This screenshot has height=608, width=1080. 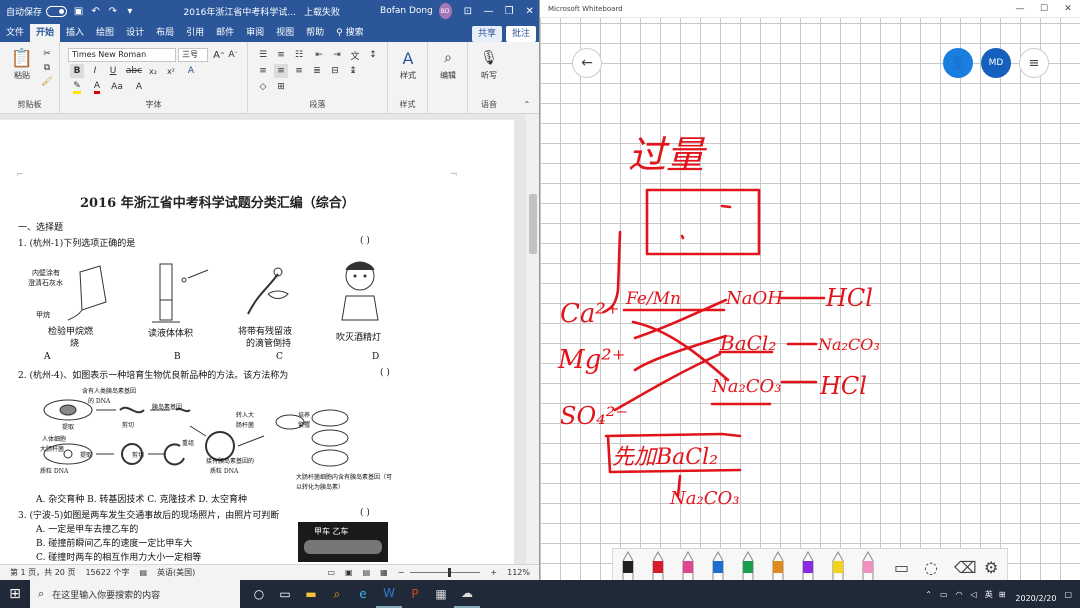 What do you see at coordinates (15, 594) in the screenshot?
I see `start-icon: ⊞` at bounding box center [15, 594].